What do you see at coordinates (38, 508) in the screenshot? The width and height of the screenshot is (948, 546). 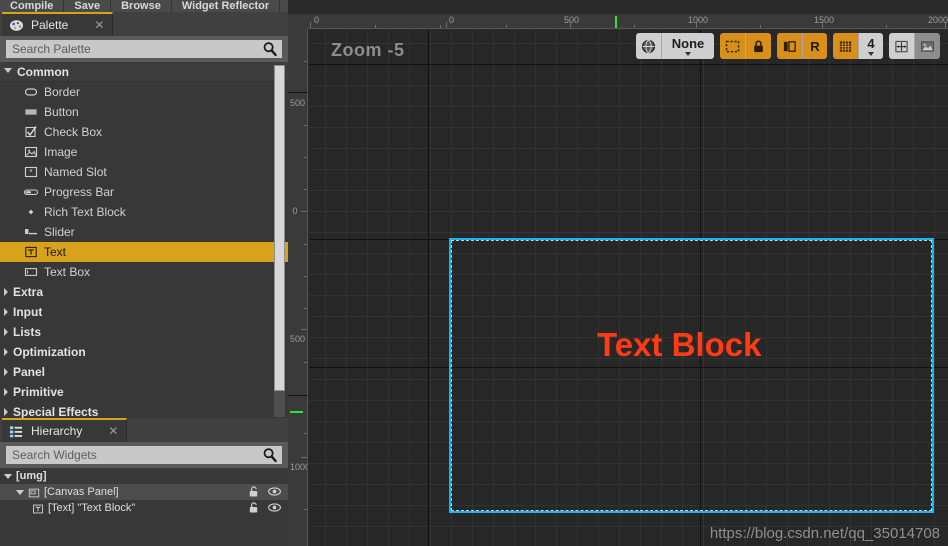 I see `text-icon` at bounding box center [38, 508].